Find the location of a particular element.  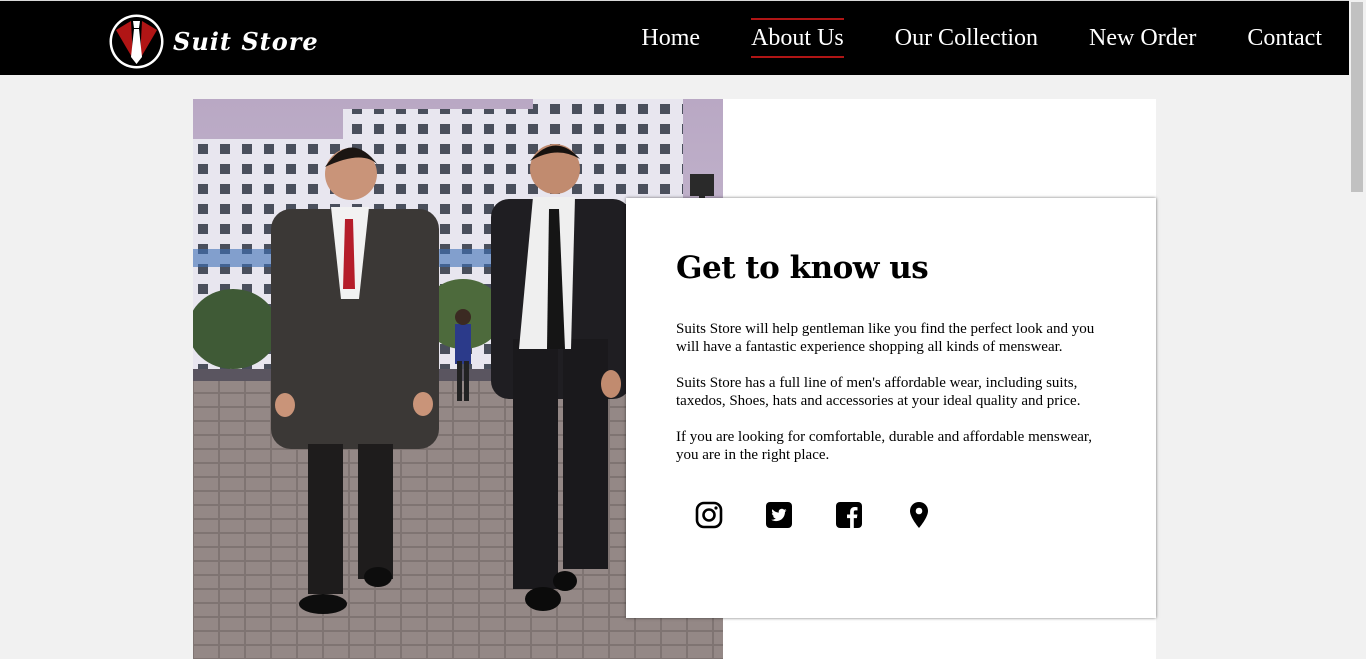

nav-home: Home is located at coordinates (670, 38).